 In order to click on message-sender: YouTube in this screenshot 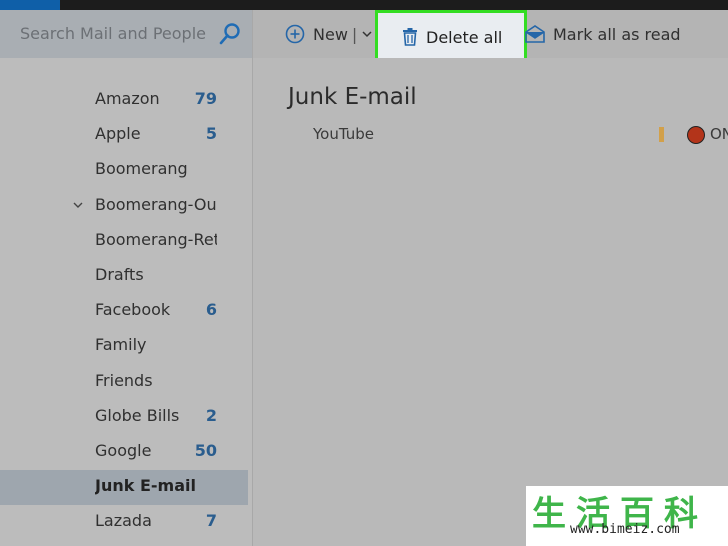, I will do `click(343, 134)`.